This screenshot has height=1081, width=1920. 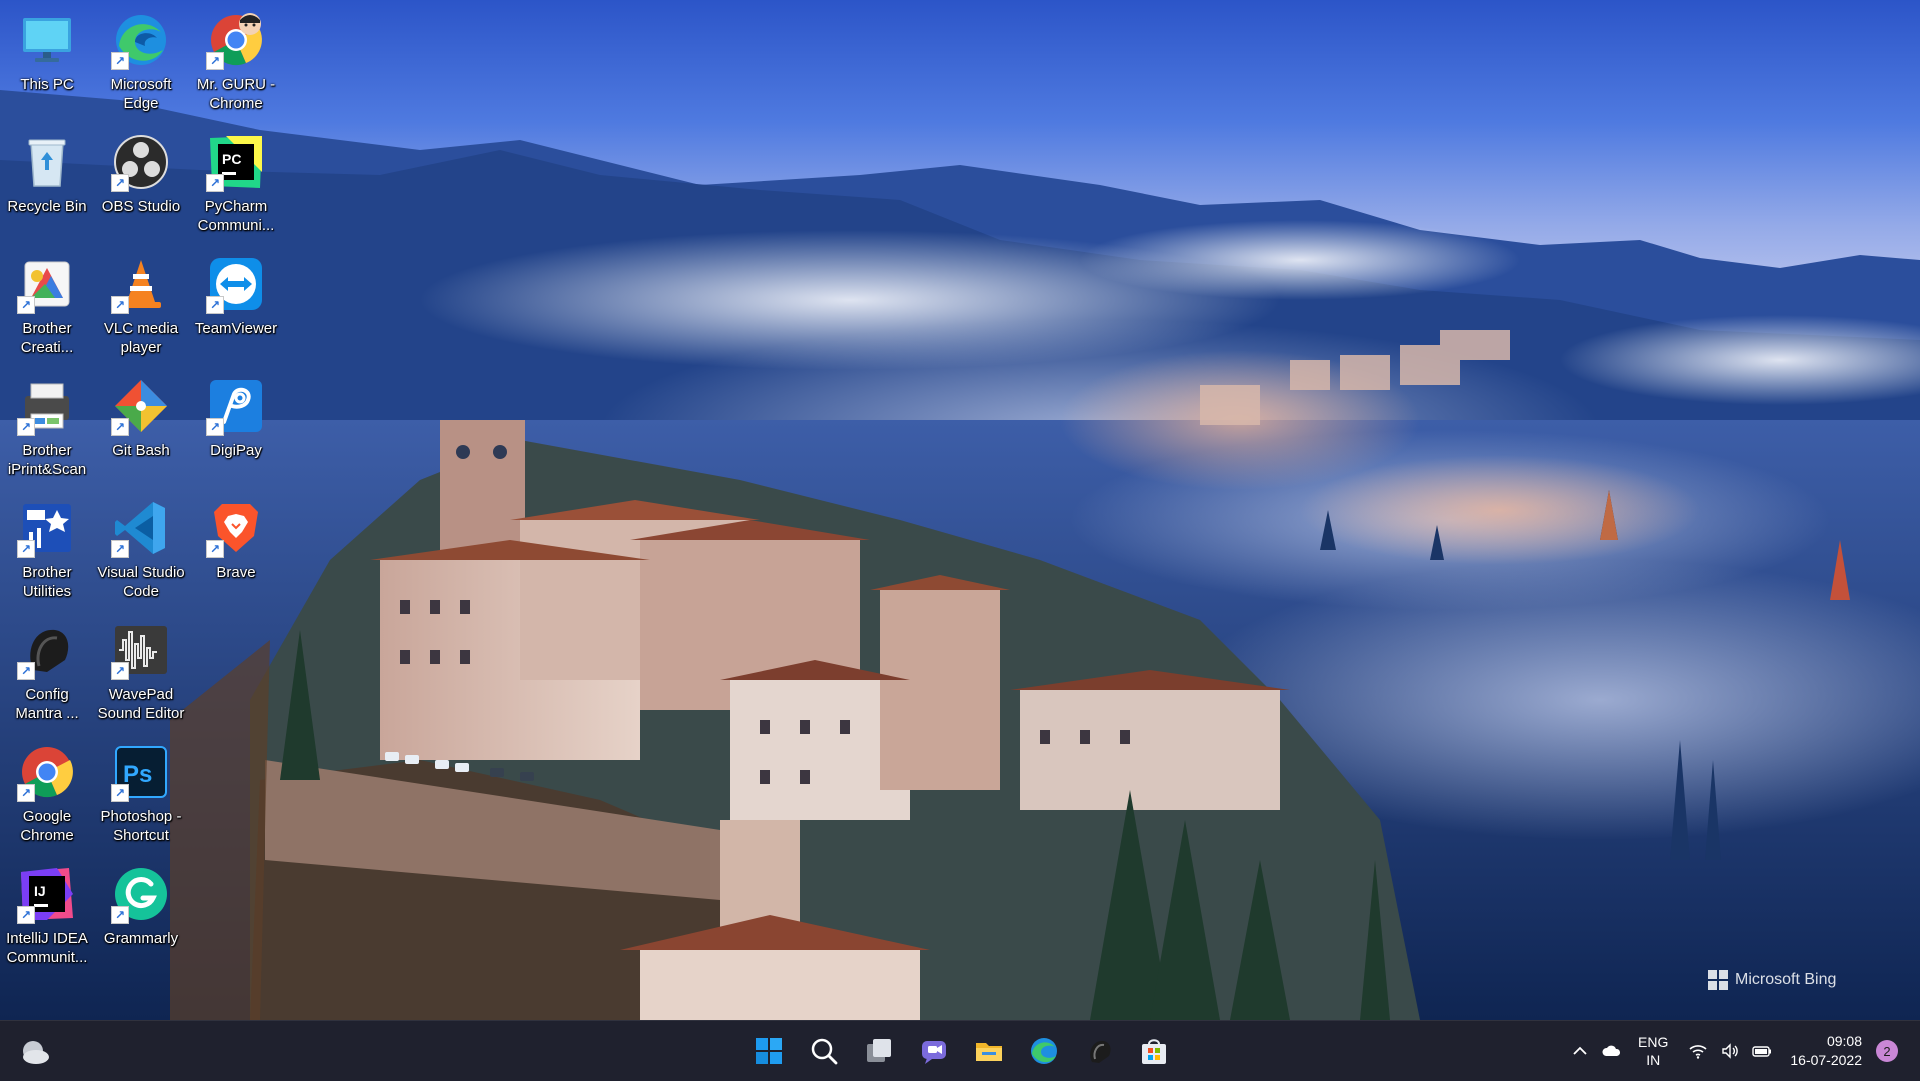 What do you see at coordinates (141, 772) in the screenshot?
I see `photoshop-icon: Ps ↗` at bounding box center [141, 772].